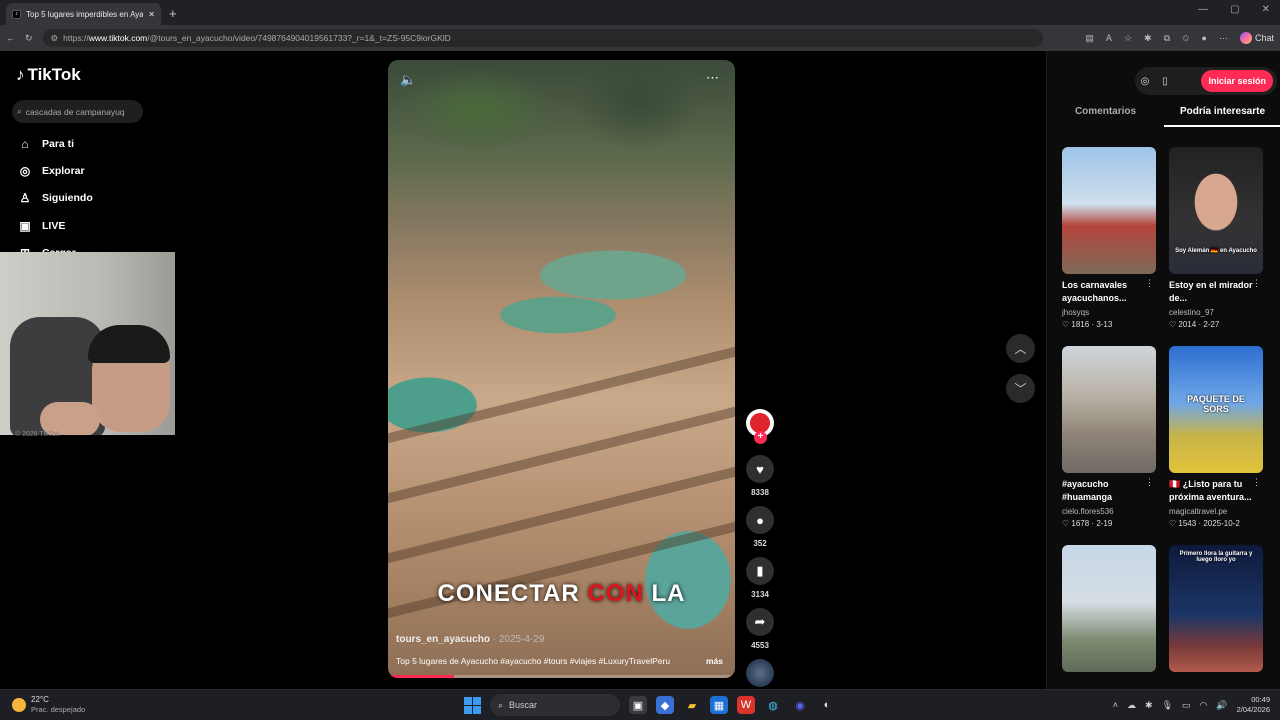  What do you see at coordinates (25, 226) in the screenshot?
I see `live-icon: ▣` at bounding box center [25, 226].